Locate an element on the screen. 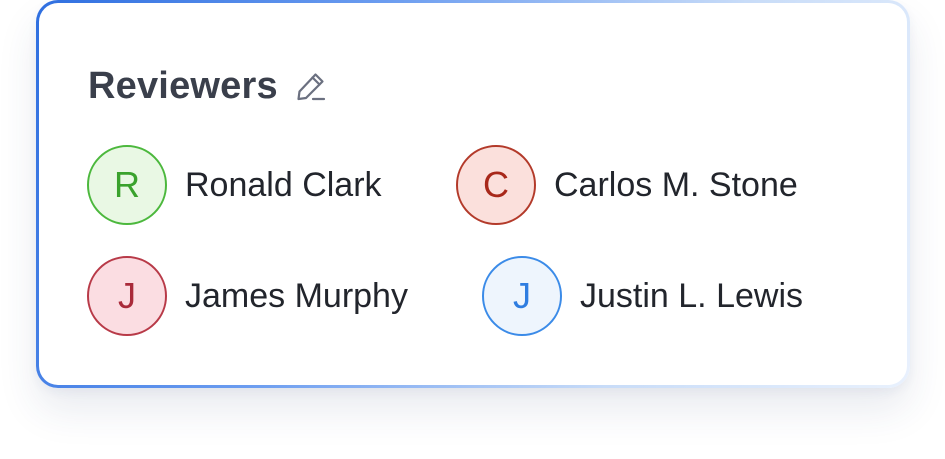 The width and height of the screenshot is (945, 459). reviewer-item: J Justin L. Lewis is located at coordinates (642, 296).